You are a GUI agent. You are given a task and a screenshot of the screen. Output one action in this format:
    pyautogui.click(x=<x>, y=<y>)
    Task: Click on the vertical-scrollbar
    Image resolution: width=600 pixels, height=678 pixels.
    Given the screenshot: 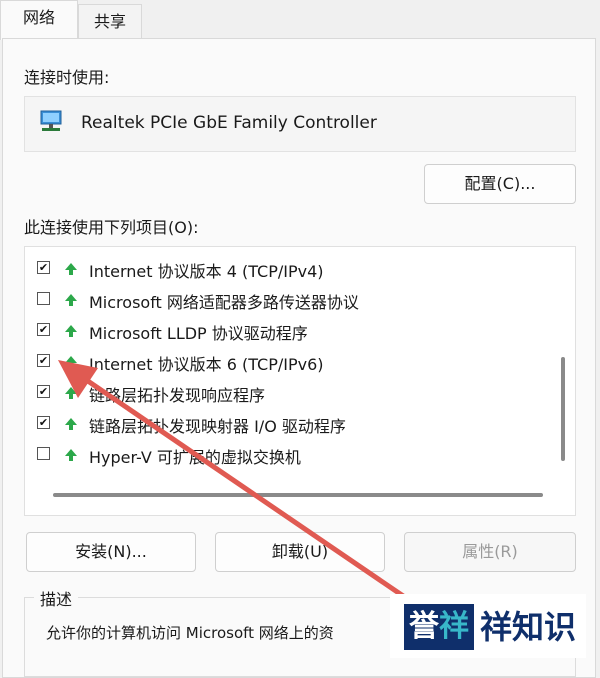 What is the action you would take?
    pyautogui.click(x=563, y=409)
    